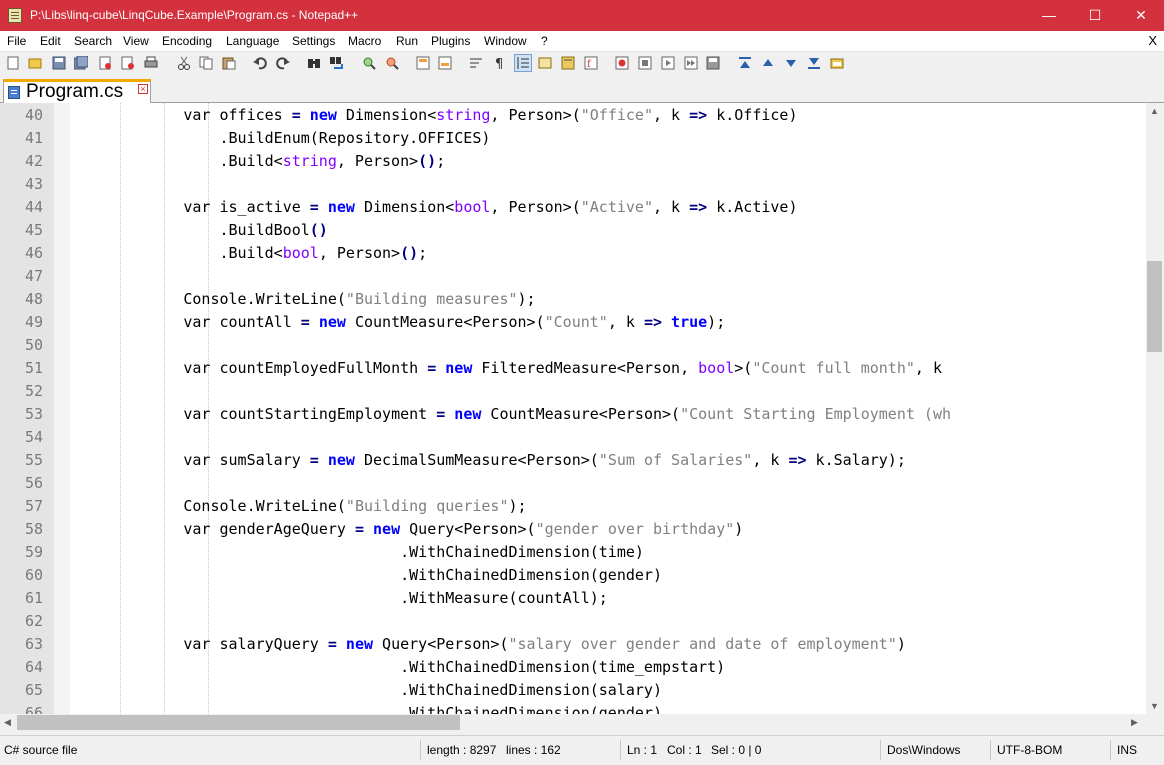  I want to click on minimize-button: —, so click(1049, 15).